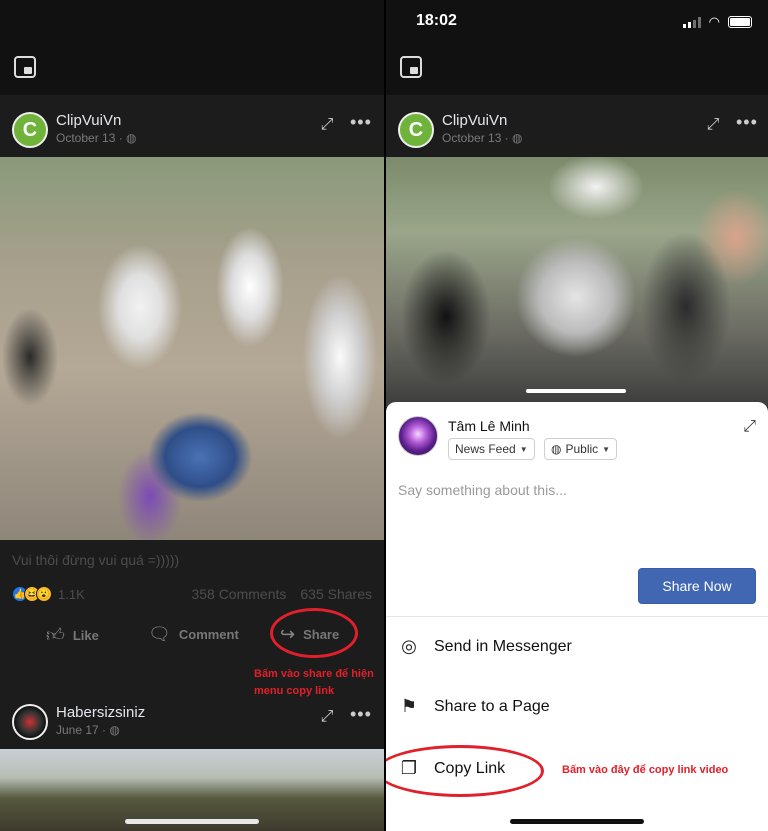  I want to click on top-bar: 18:02 ◠, so click(577, 47).